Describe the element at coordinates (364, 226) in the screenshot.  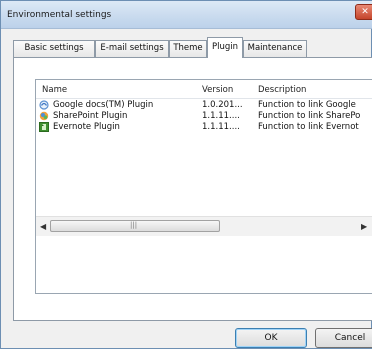
I see `scroll-right-arrow-icon: ▶` at that location.